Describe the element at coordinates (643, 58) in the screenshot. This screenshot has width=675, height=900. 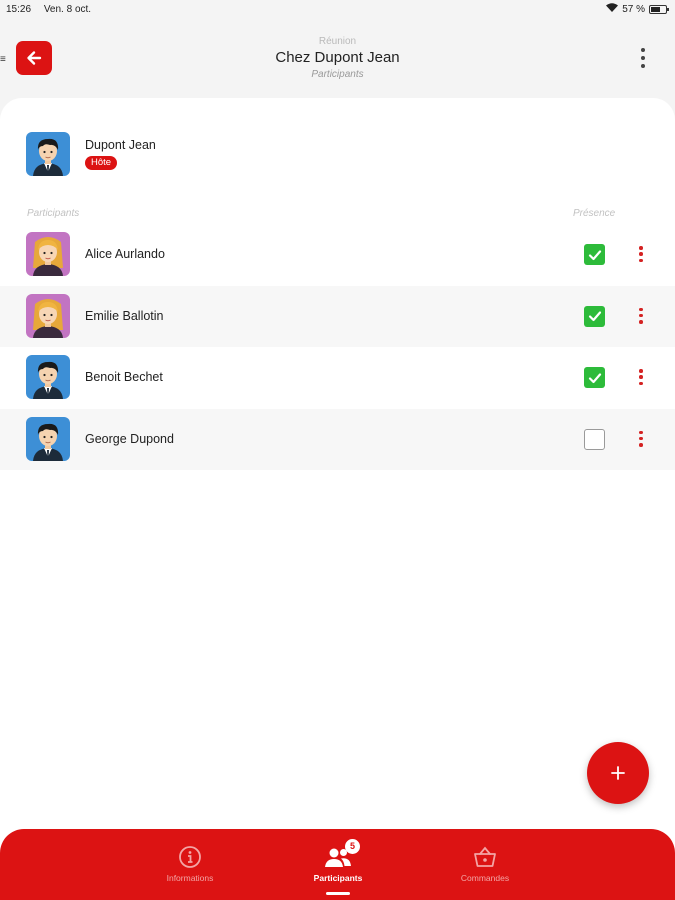
I see `more-options-button` at that location.